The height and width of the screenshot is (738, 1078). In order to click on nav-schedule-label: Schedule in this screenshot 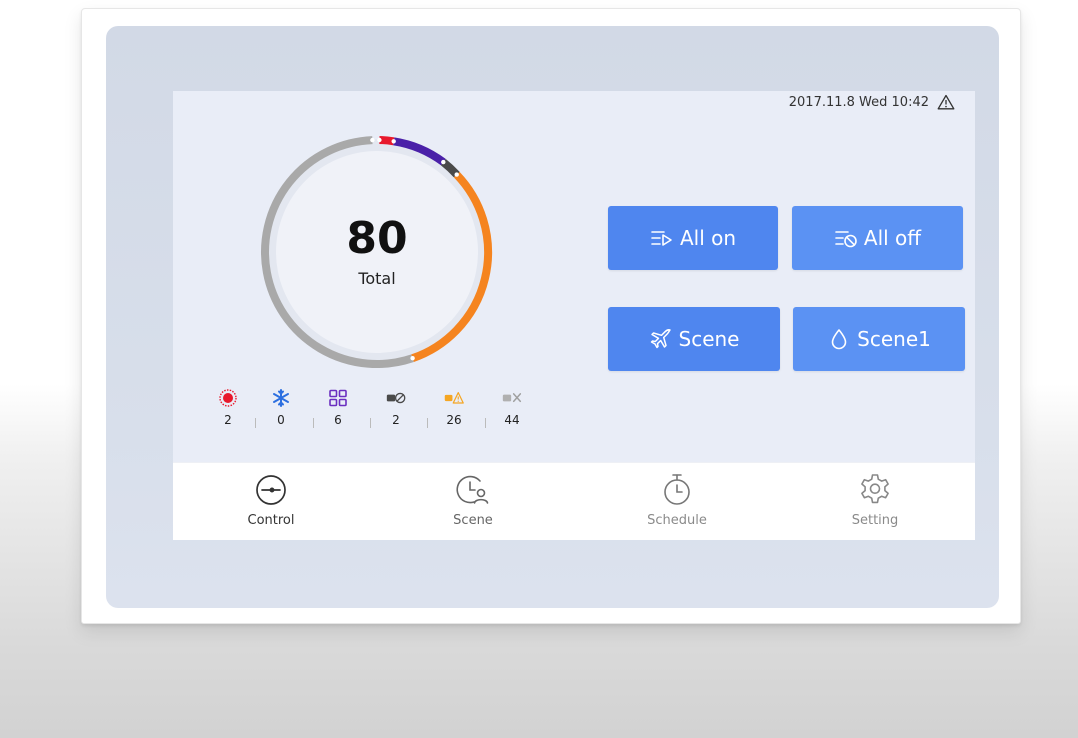, I will do `click(677, 520)`.